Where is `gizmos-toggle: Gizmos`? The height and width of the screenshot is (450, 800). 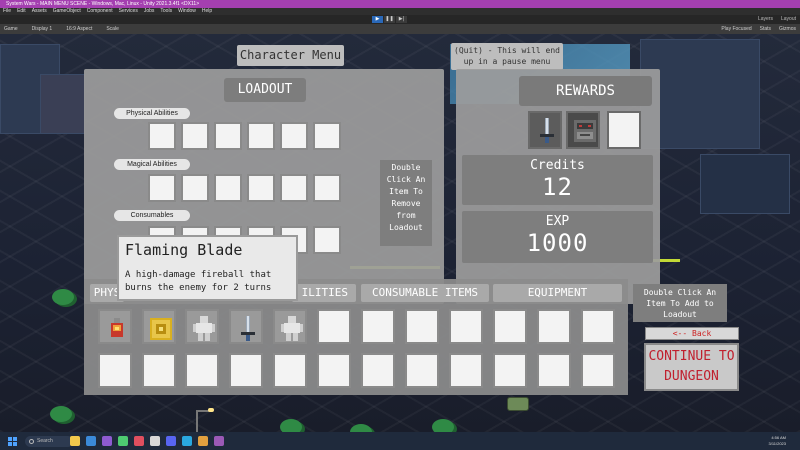 gizmos-toggle: Gizmos is located at coordinates (787, 29).